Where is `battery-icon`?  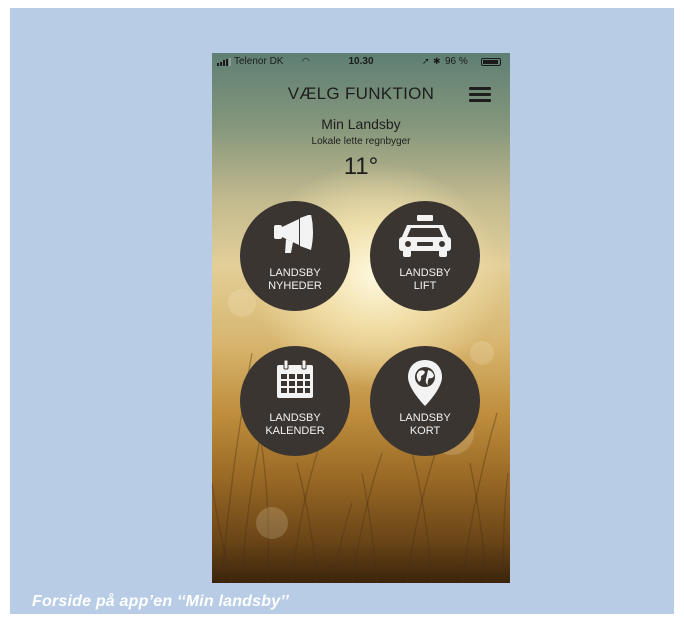 battery-icon is located at coordinates (491, 62).